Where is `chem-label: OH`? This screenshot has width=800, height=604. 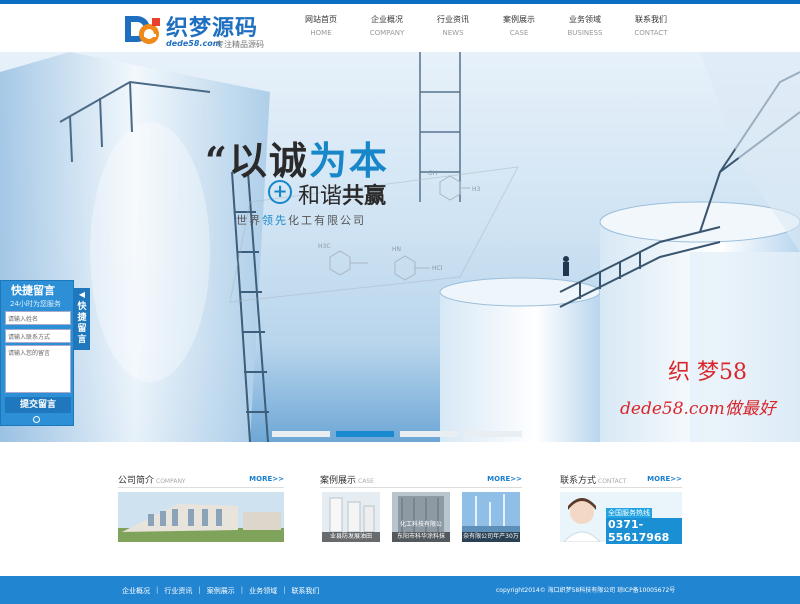
chem-label: OH is located at coordinates (432, 173).